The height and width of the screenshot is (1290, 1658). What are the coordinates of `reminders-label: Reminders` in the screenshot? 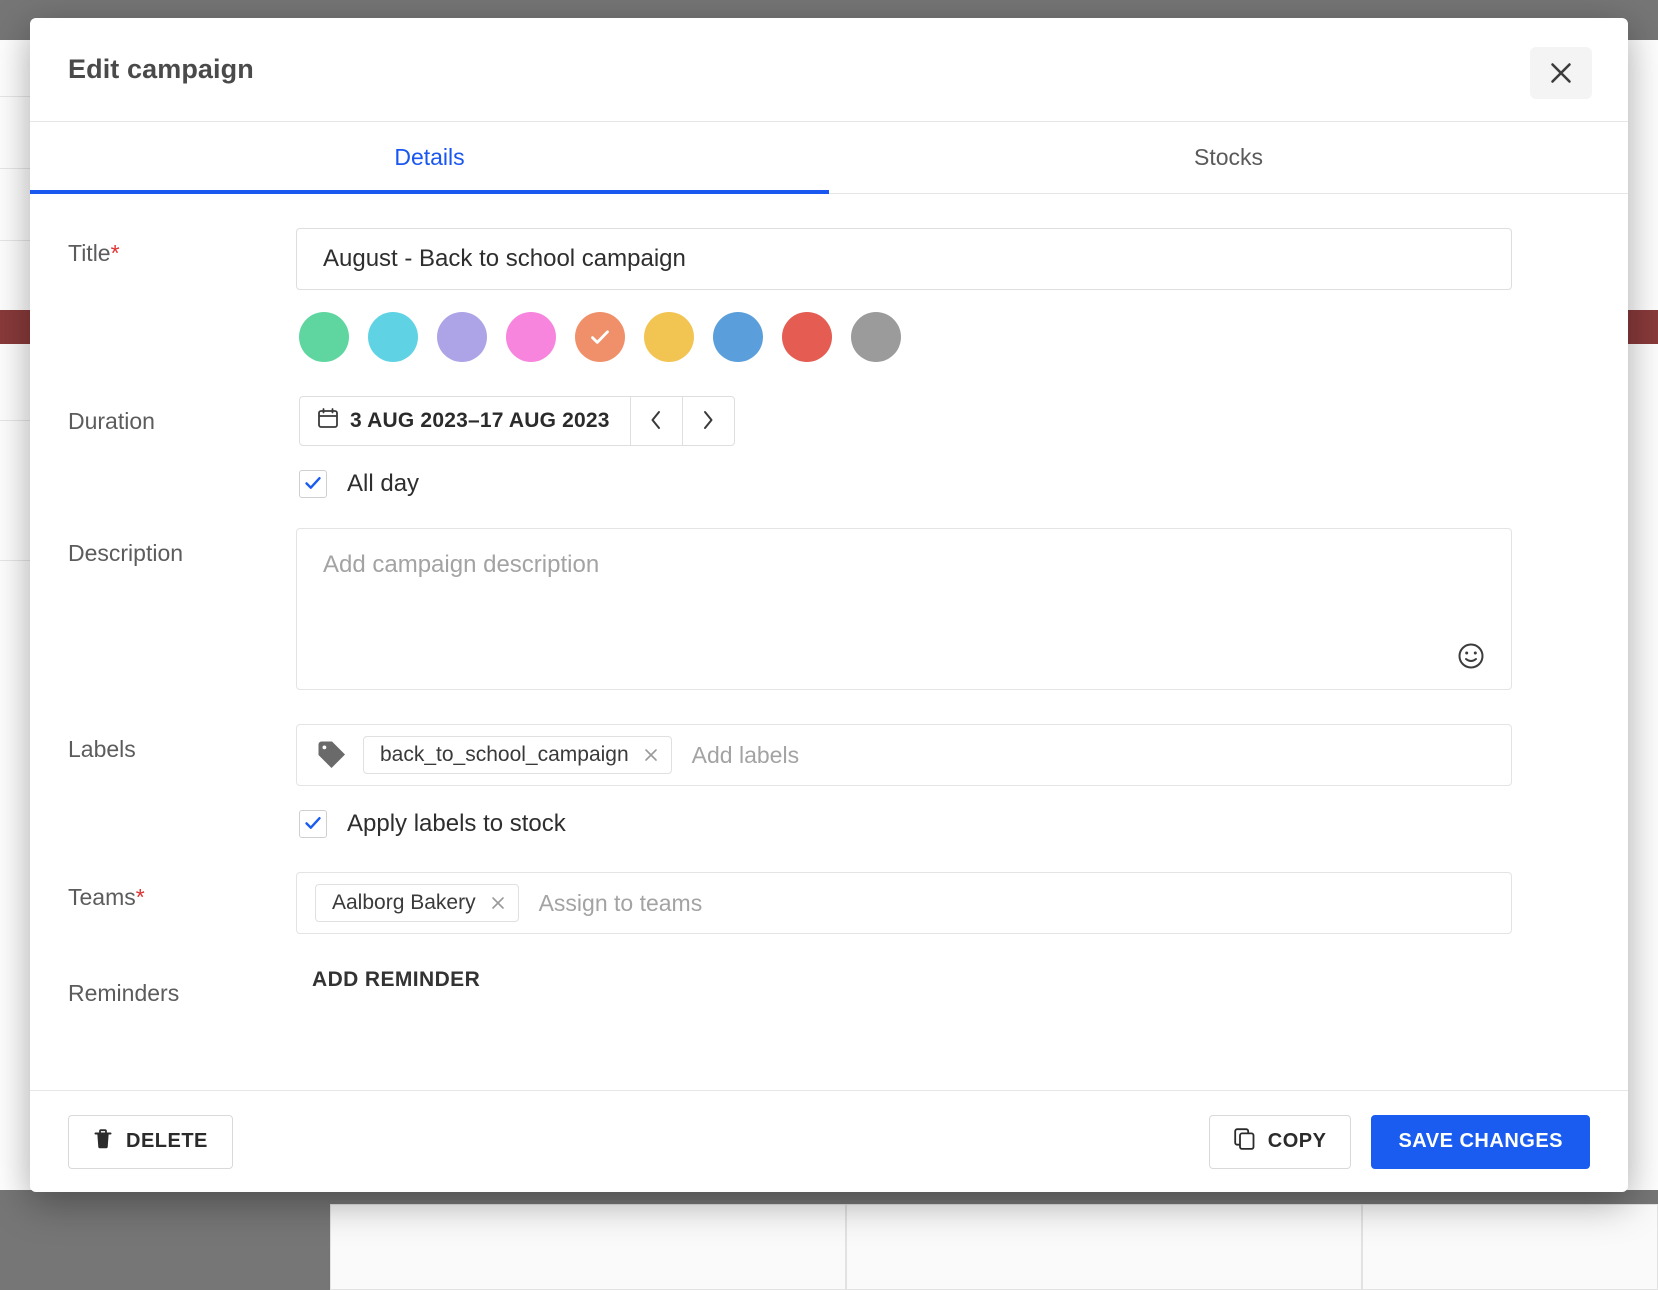 It's located at (124, 993).